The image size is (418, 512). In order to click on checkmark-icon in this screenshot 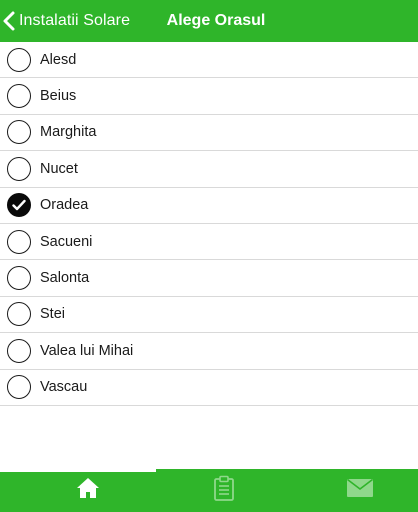, I will do `click(19, 205)`.